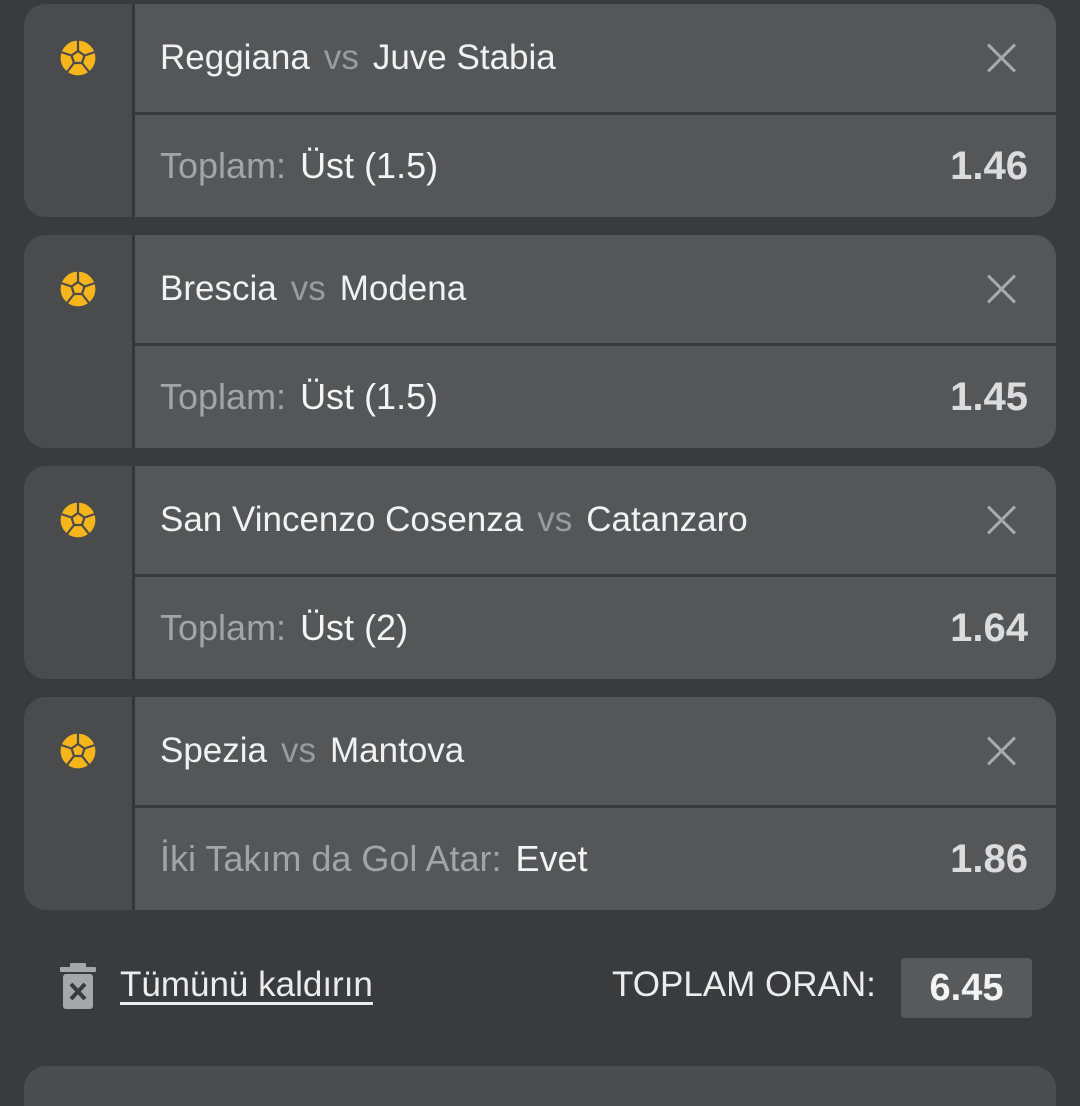 This screenshot has width=1080, height=1106. I want to click on next-panel, so click(540, 1086).